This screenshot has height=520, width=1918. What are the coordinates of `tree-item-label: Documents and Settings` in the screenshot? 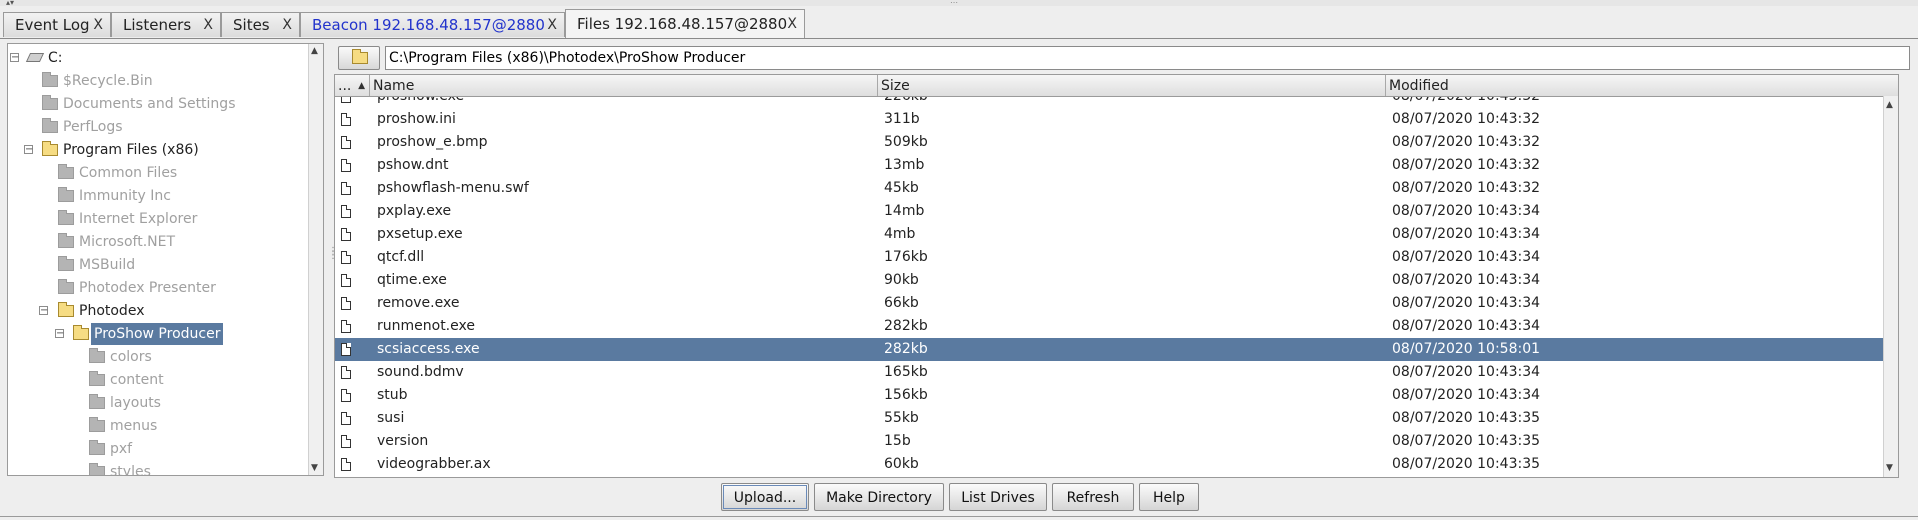 It's located at (149, 104).